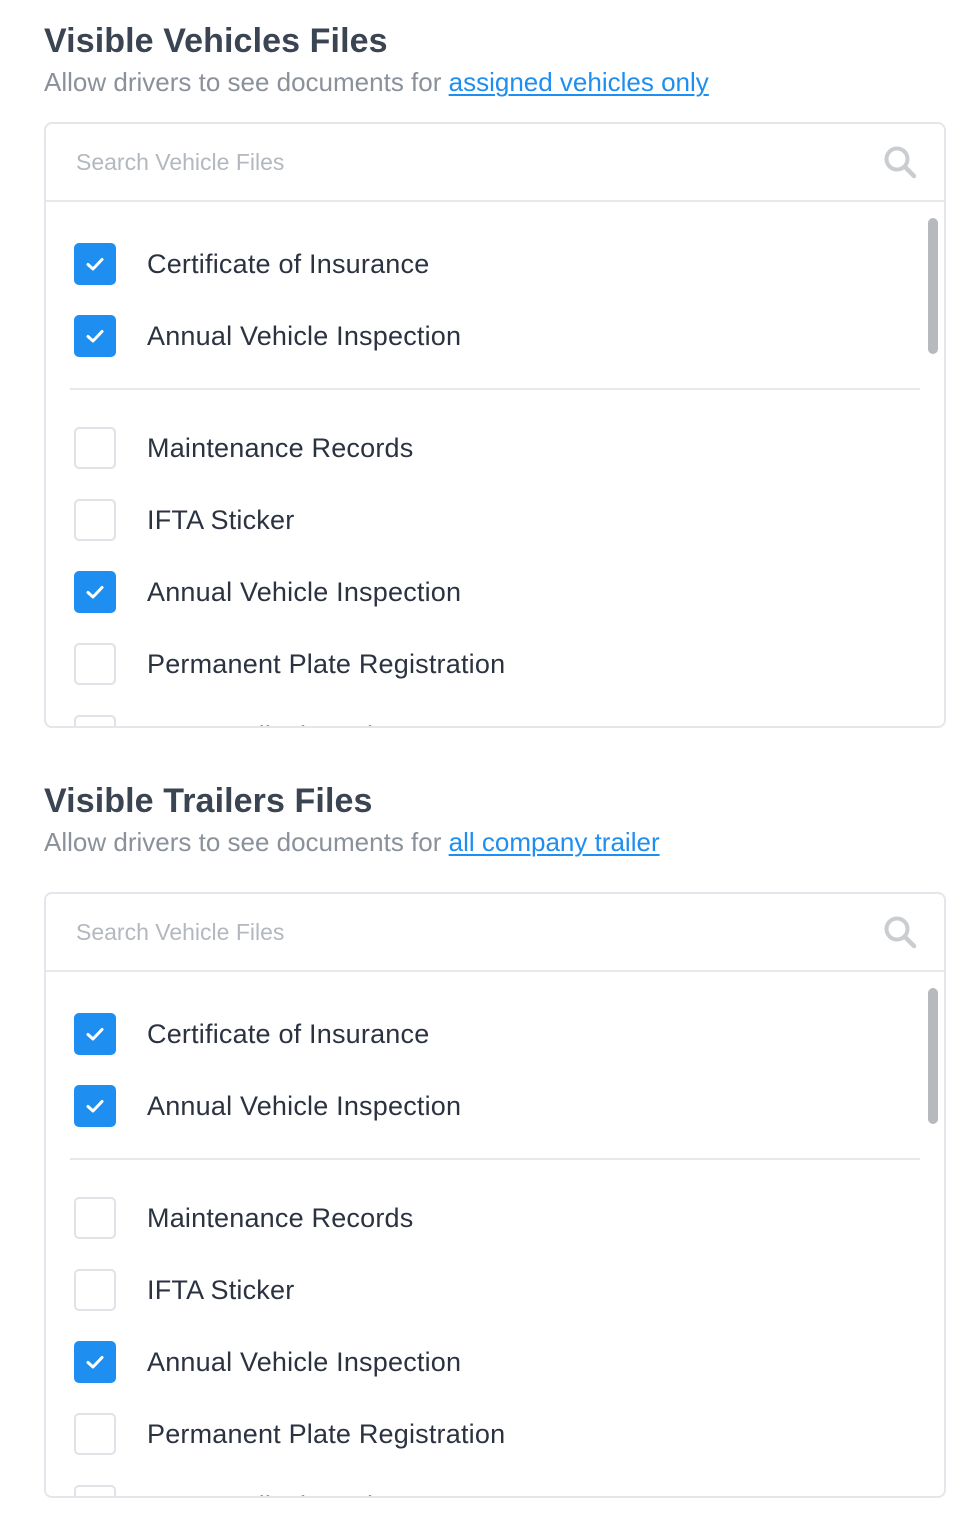  I want to click on vehicles-section-title: Visible Vehicles Files, so click(216, 41).